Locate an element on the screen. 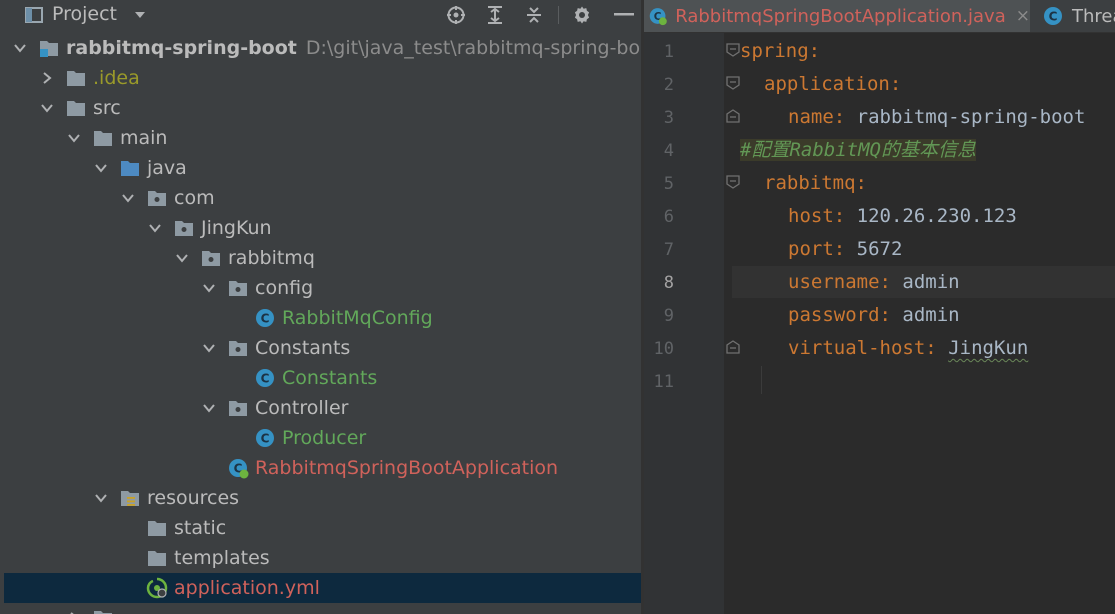 The image size is (1115, 614). code-line-10: virtual-host: JingKun is located at coordinates (908, 348).